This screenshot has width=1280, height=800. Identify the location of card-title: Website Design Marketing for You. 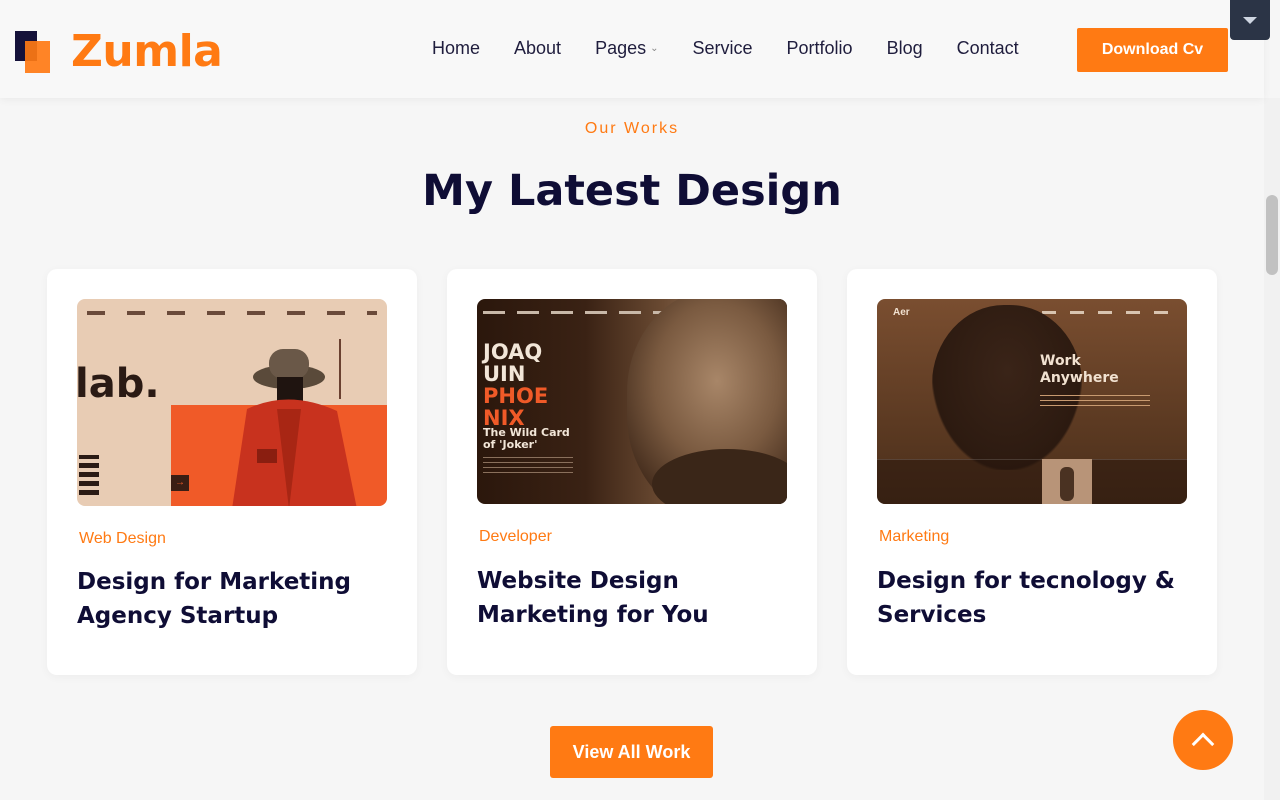
(637, 598).